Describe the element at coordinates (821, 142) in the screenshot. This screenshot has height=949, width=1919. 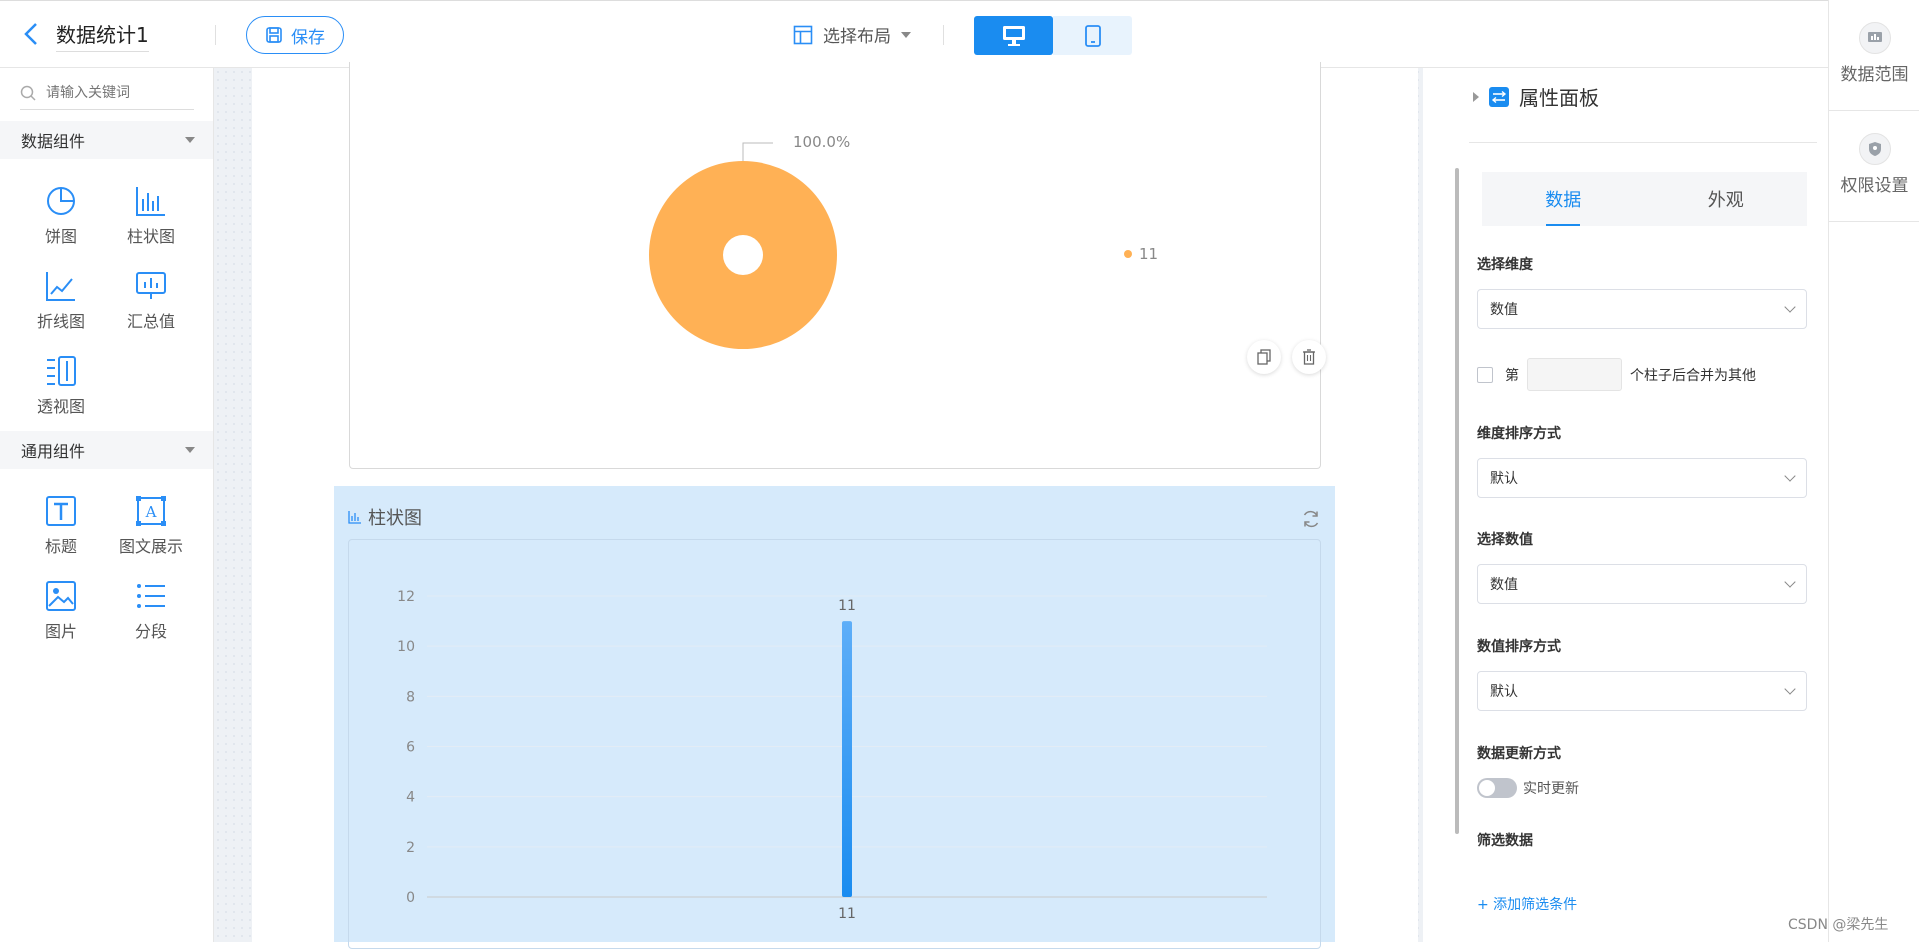
I see `slice-label: 100.0%` at that location.